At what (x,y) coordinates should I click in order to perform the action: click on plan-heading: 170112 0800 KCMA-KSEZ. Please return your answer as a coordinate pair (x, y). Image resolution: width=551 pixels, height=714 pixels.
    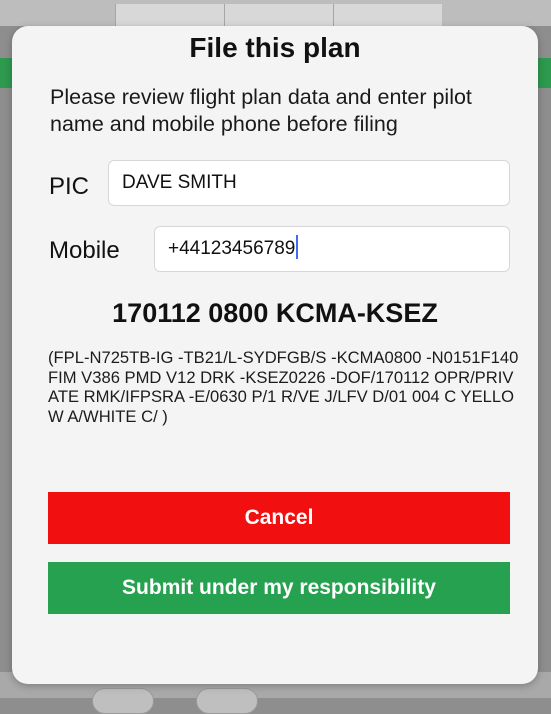
    Looking at the image, I should click on (275, 313).